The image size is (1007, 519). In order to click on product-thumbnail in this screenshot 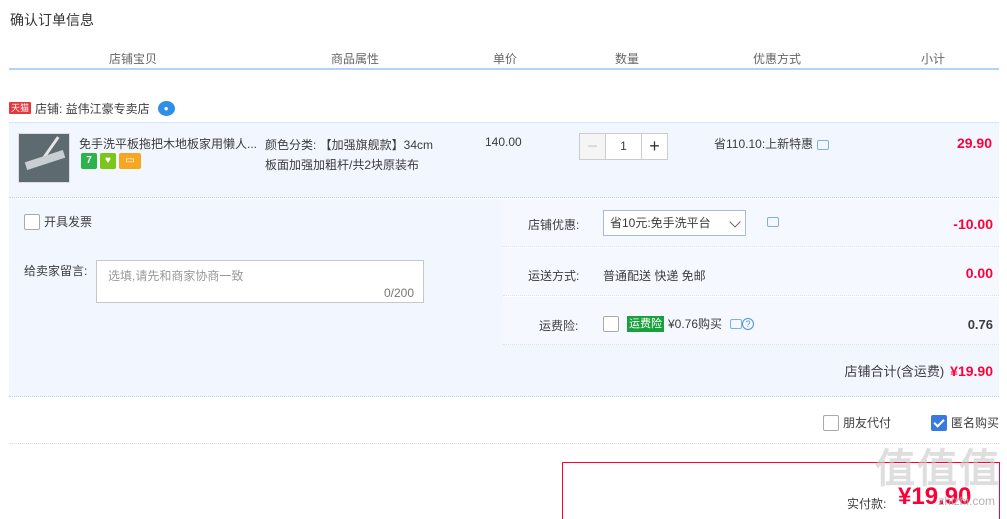, I will do `click(44, 158)`.